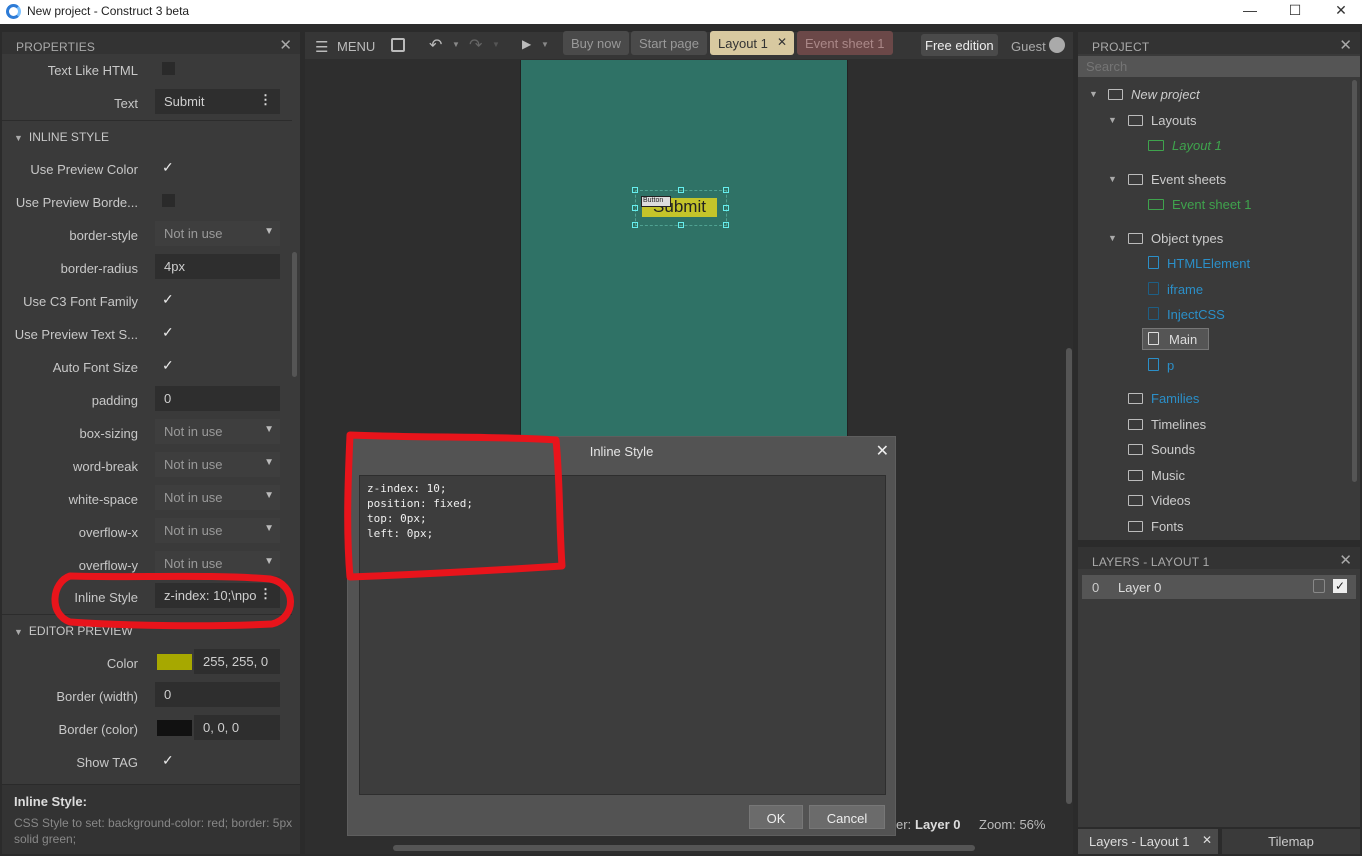 The image size is (1362, 856). What do you see at coordinates (1159, 504) in the screenshot?
I see `tree-folder-videos: Videos` at bounding box center [1159, 504].